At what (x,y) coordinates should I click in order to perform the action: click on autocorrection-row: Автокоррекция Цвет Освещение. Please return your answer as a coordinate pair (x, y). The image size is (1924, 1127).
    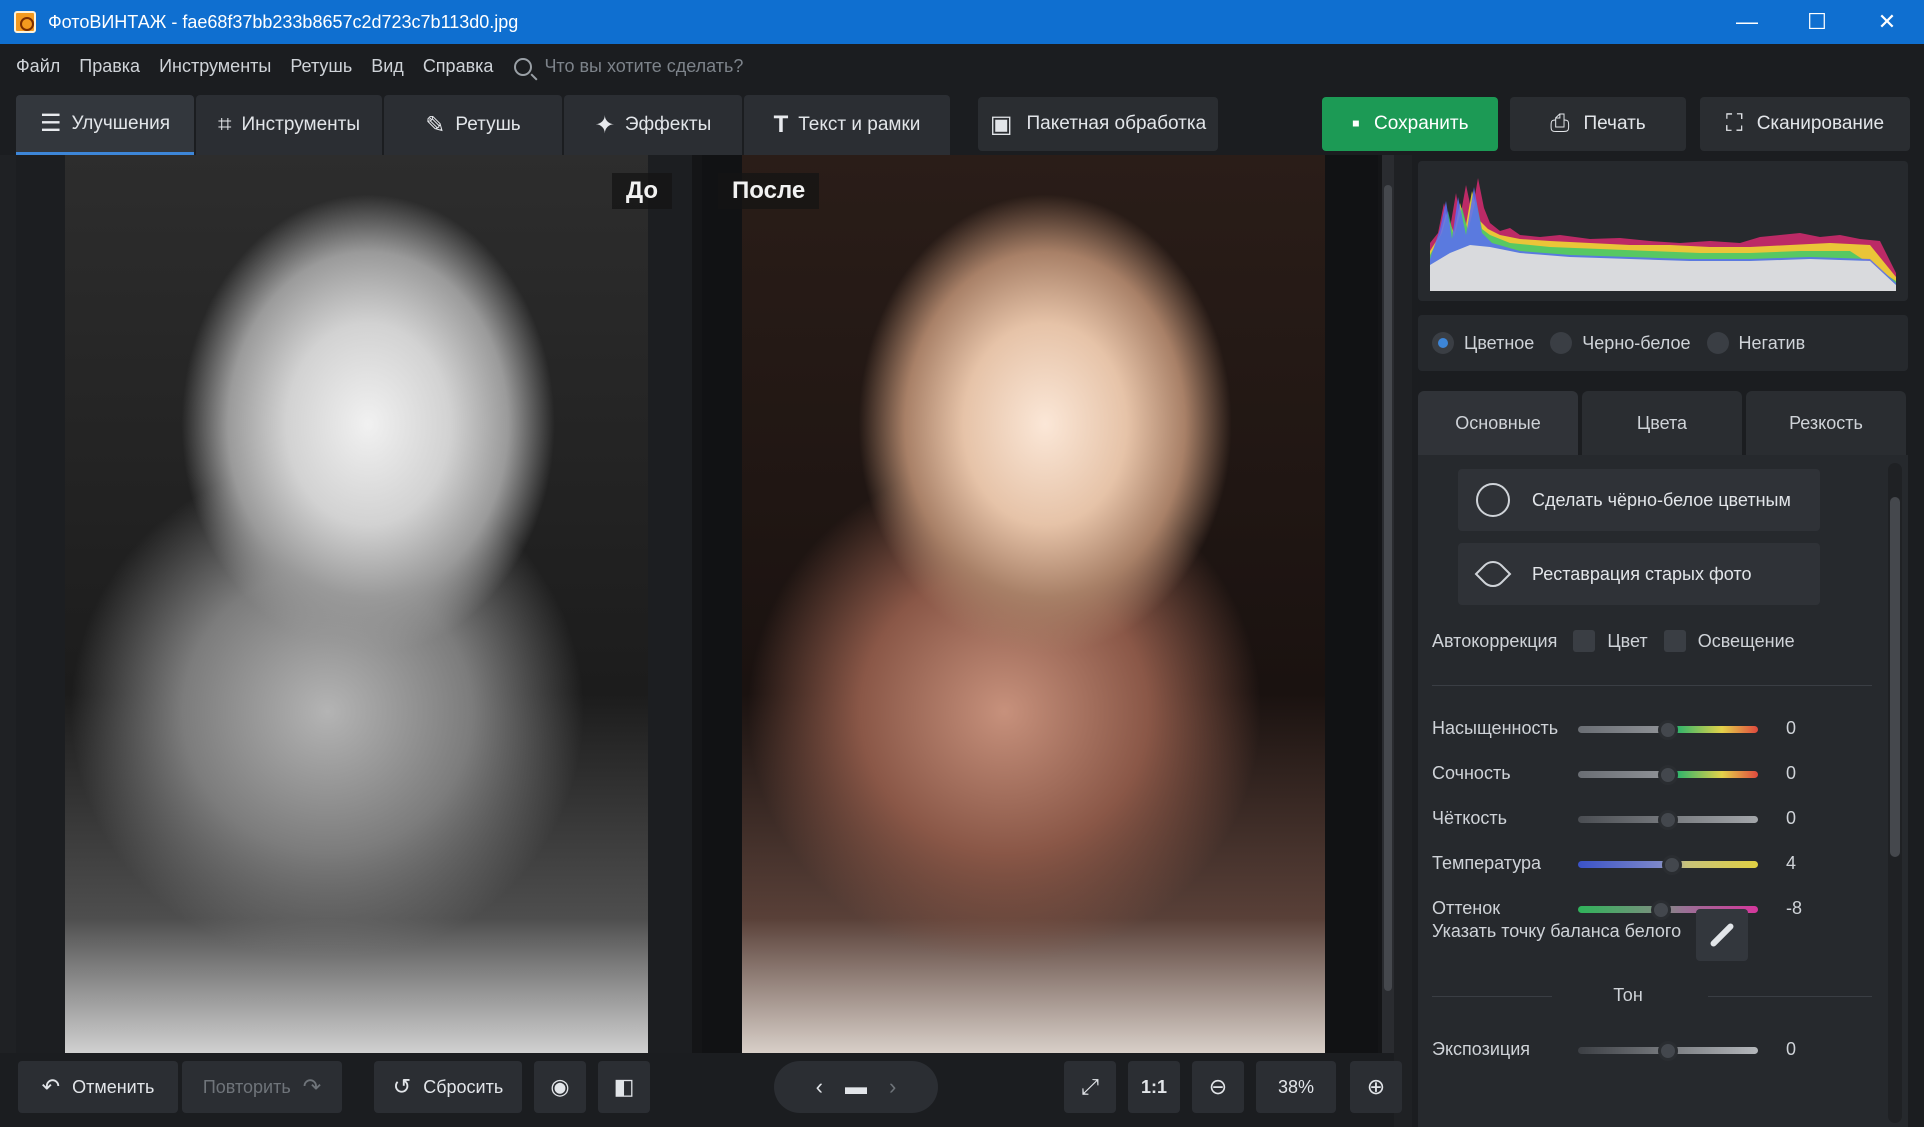
    Looking at the image, I should click on (1613, 641).